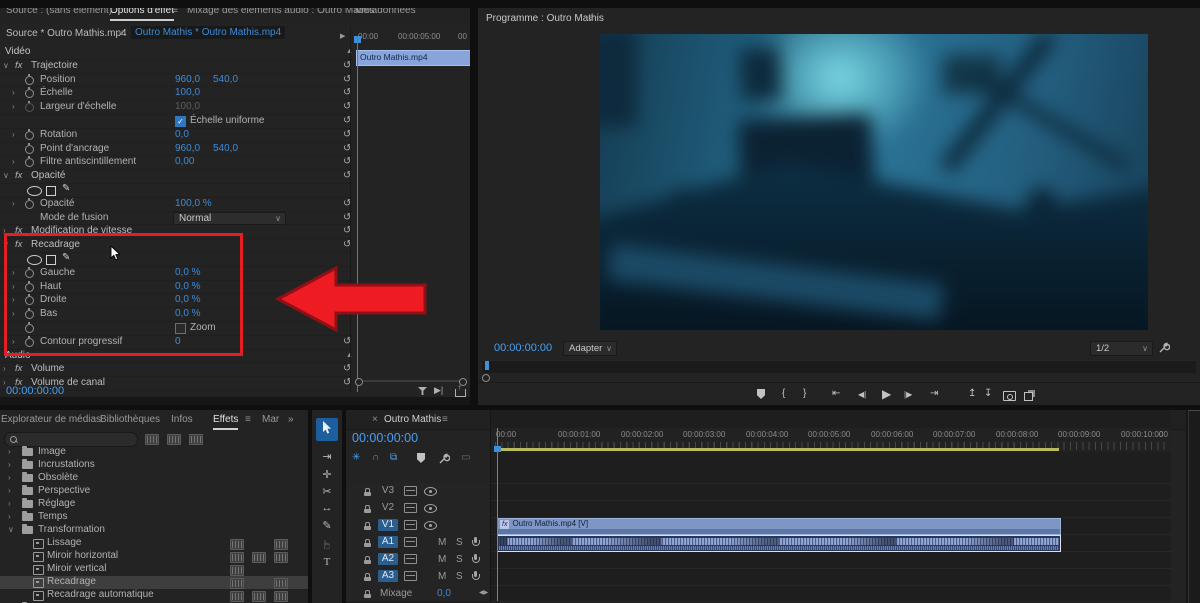 This screenshot has height=603, width=1200. I want to click on lift-icon: ↥, so click(972, 393).